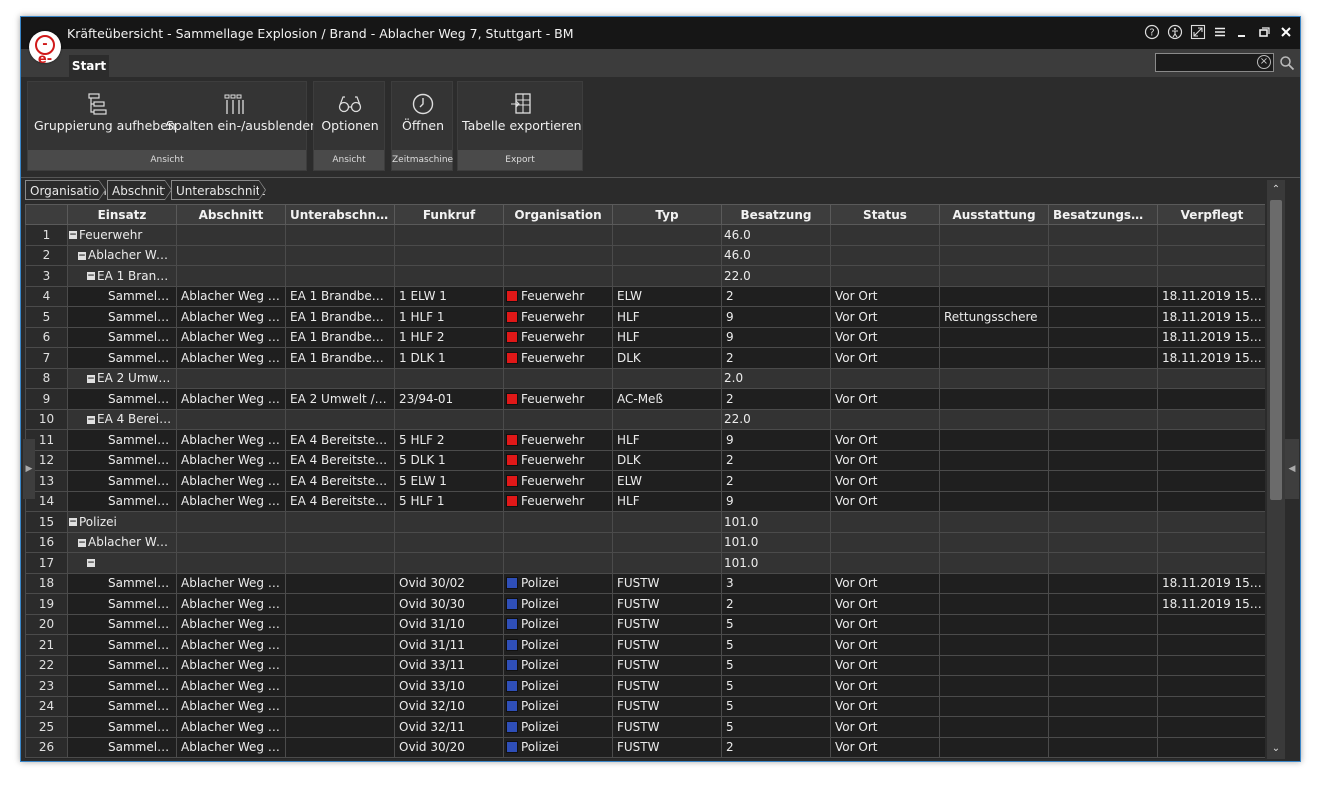  What do you see at coordinates (776, 214) in the screenshot?
I see `column-header: Besatzung` at bounding box center [776, 214].